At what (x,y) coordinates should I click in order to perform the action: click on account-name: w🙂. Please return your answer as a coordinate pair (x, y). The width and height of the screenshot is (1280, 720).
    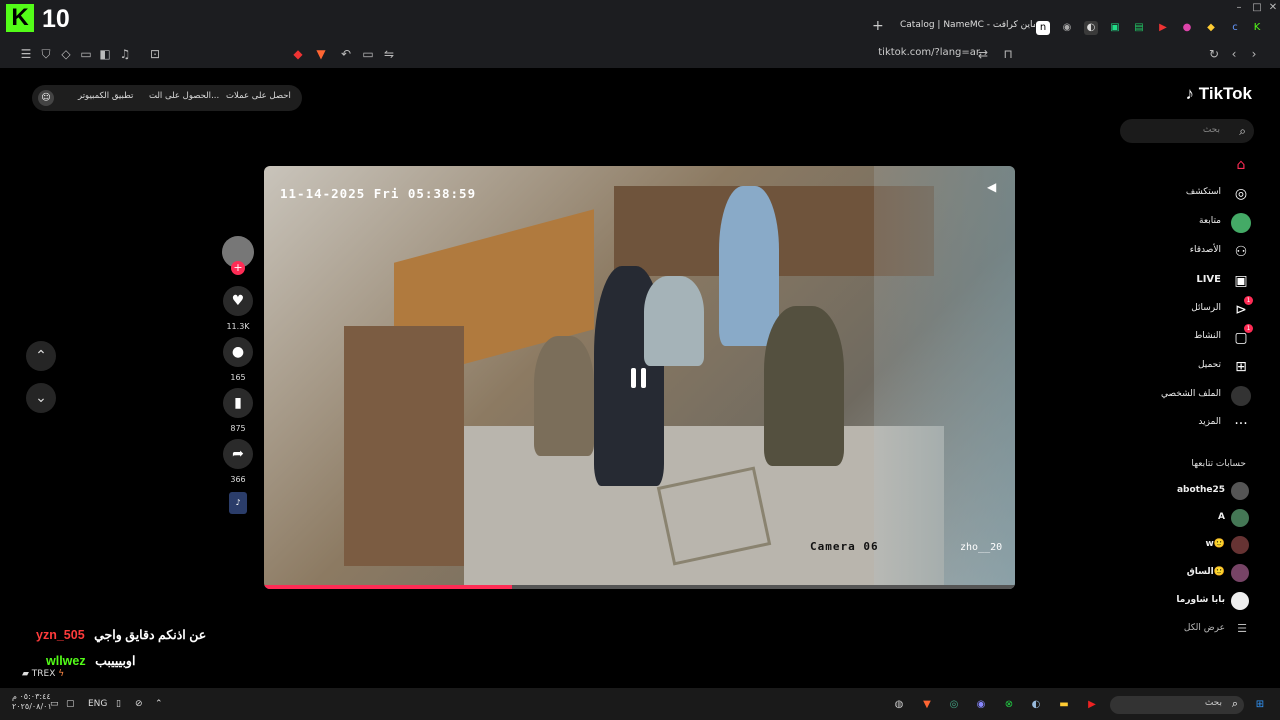
    Looking at the image, I should click on (1215, 544).